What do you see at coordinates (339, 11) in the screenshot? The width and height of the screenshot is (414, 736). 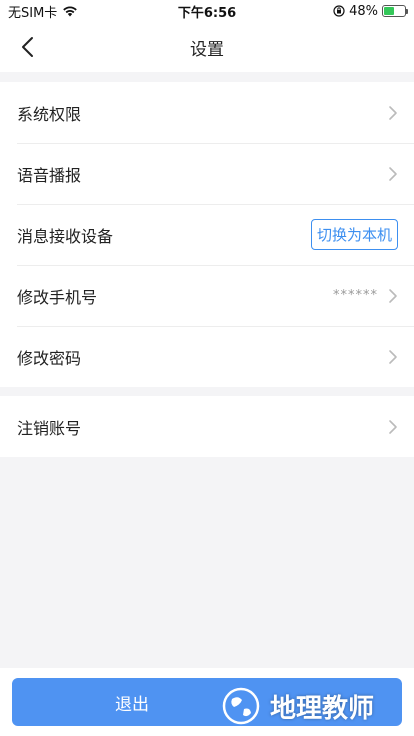 I see `orientation-lock-icon` at bounding box center [339, 11].